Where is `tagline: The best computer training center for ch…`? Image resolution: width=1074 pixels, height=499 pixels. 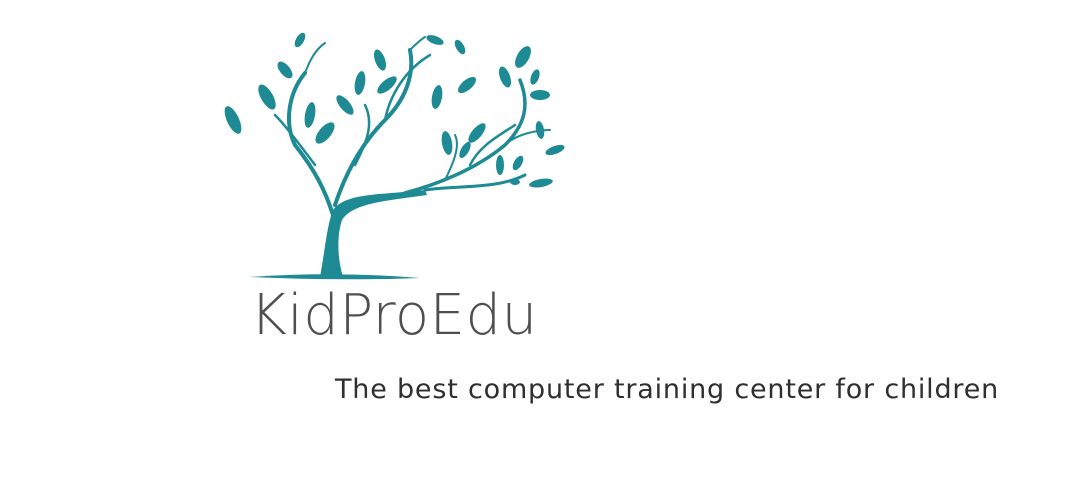 tagline: The best computer training center for ch… is located at coordinates (667, 389).